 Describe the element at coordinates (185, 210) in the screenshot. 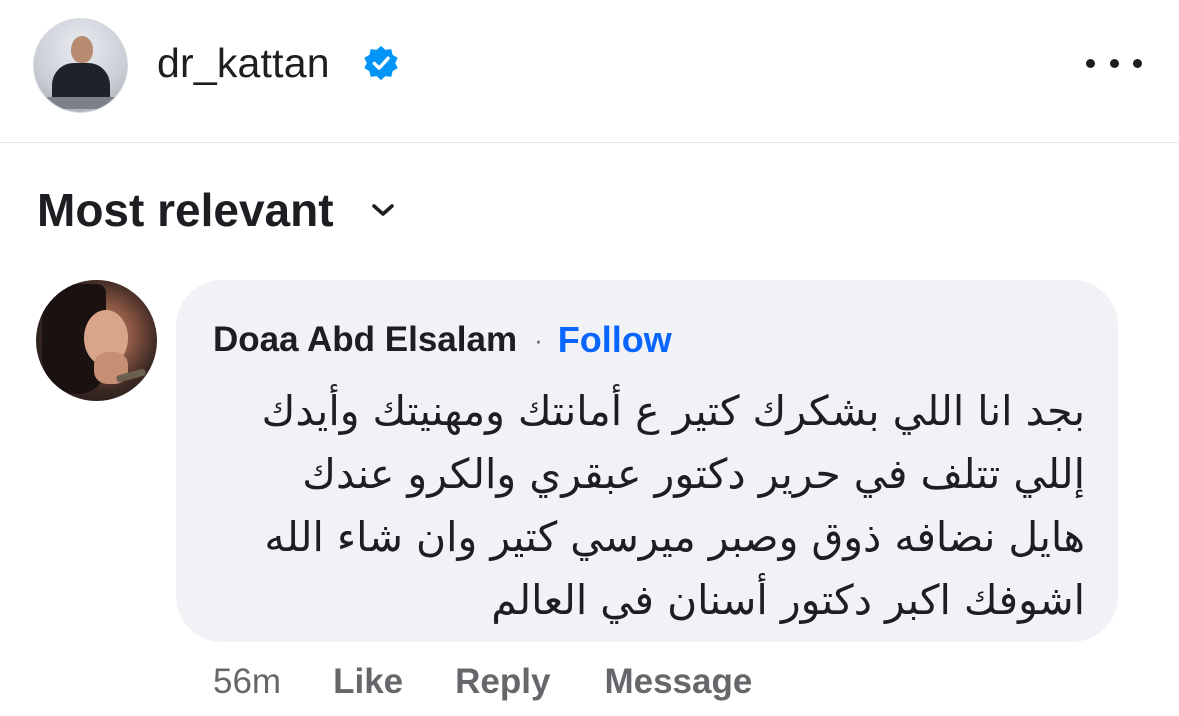

I see `sort-label: Most relevant` at that location.